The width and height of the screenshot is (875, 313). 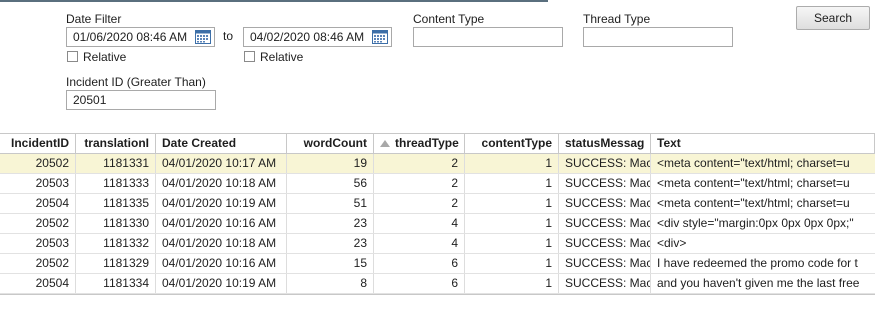 What do you see at coordinates (307, 37) in the screenshot?
I see `to-date-value: 04/02/2020 08:46 AM` at bounding box center [307, 37].